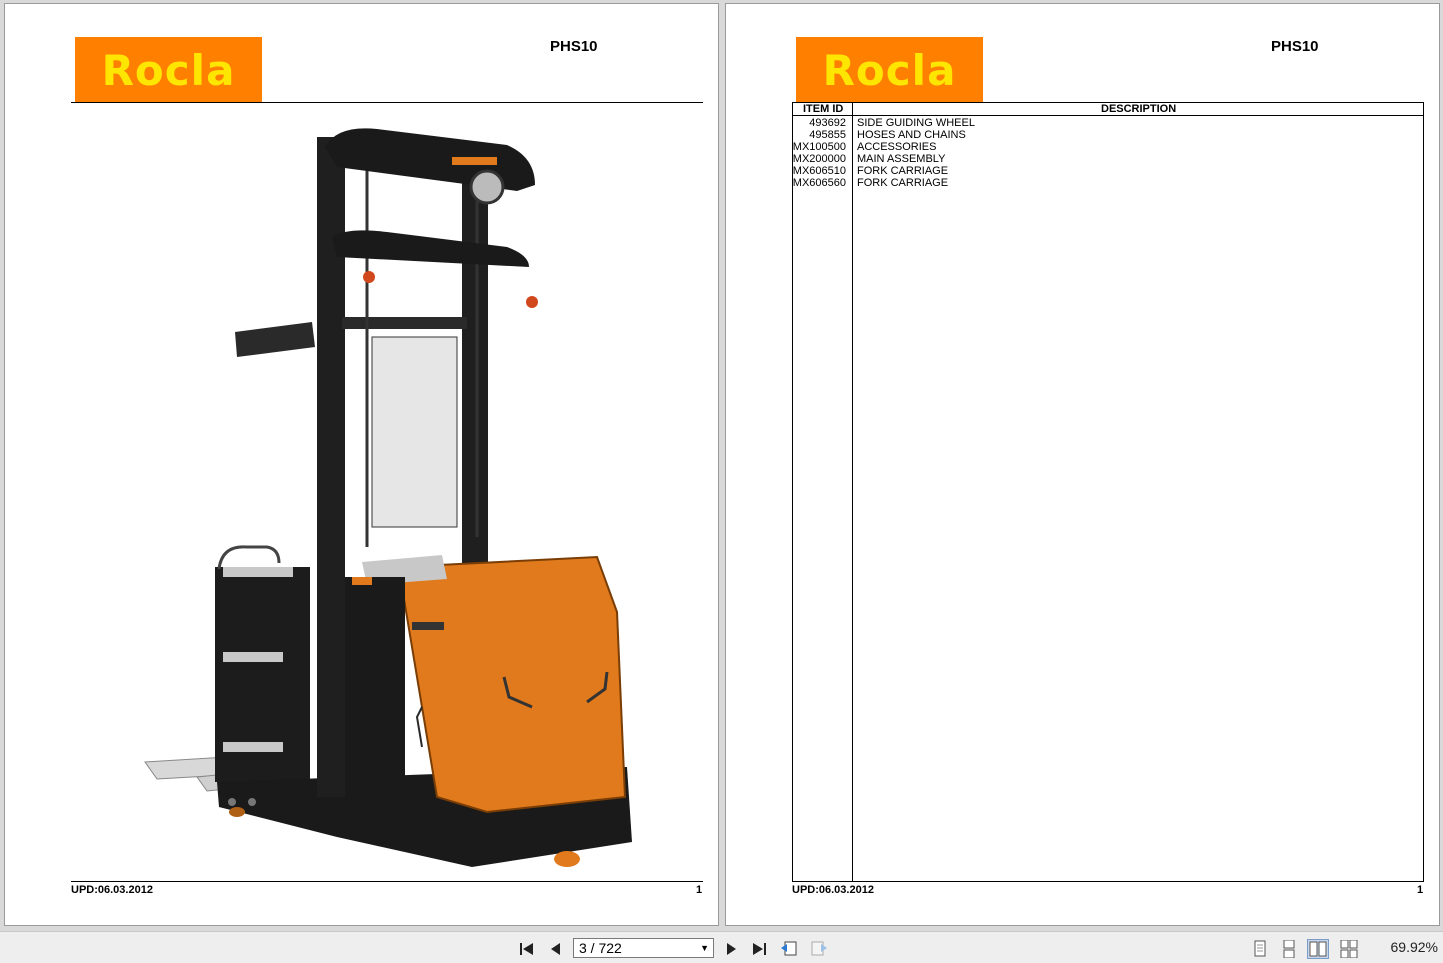 The width and height of the screenshot is (1443, 963). Describe the element at coordinates (819, 171) in the screenshot. I see `item-id: MX606510` at that location.